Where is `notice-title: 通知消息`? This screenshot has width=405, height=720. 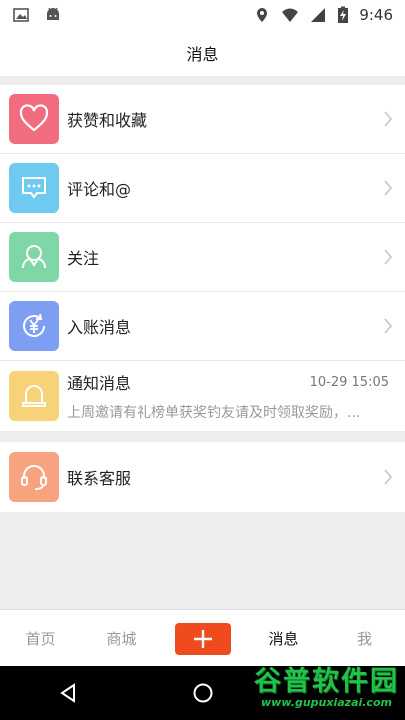 notice-title: 通知消息 is located at coordinates (99, 383).